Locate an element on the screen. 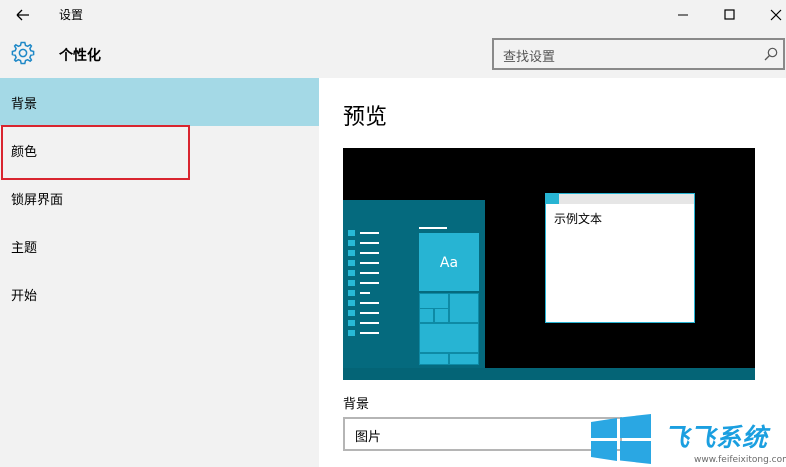 The width and height of the screenshot is (786, 467). title-bar: 设置 is located at coordinates (393, 15).